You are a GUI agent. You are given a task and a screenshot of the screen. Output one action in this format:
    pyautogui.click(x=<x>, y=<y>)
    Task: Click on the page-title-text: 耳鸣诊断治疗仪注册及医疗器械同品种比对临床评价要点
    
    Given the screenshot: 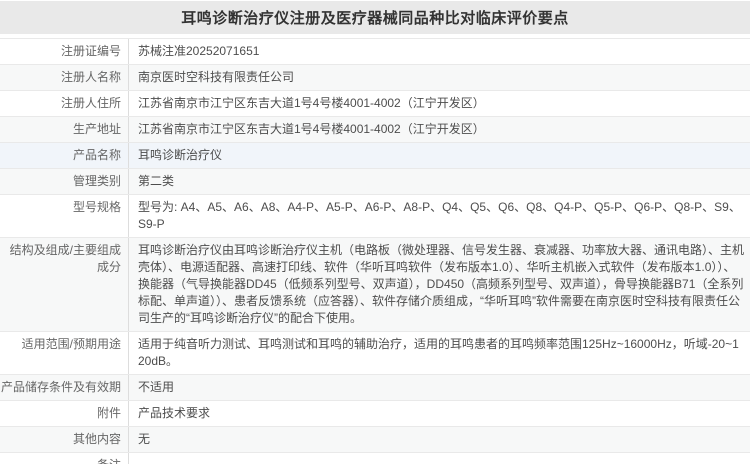 What is the action you would take?
    pyautogui.click(x=375, y=18)
    